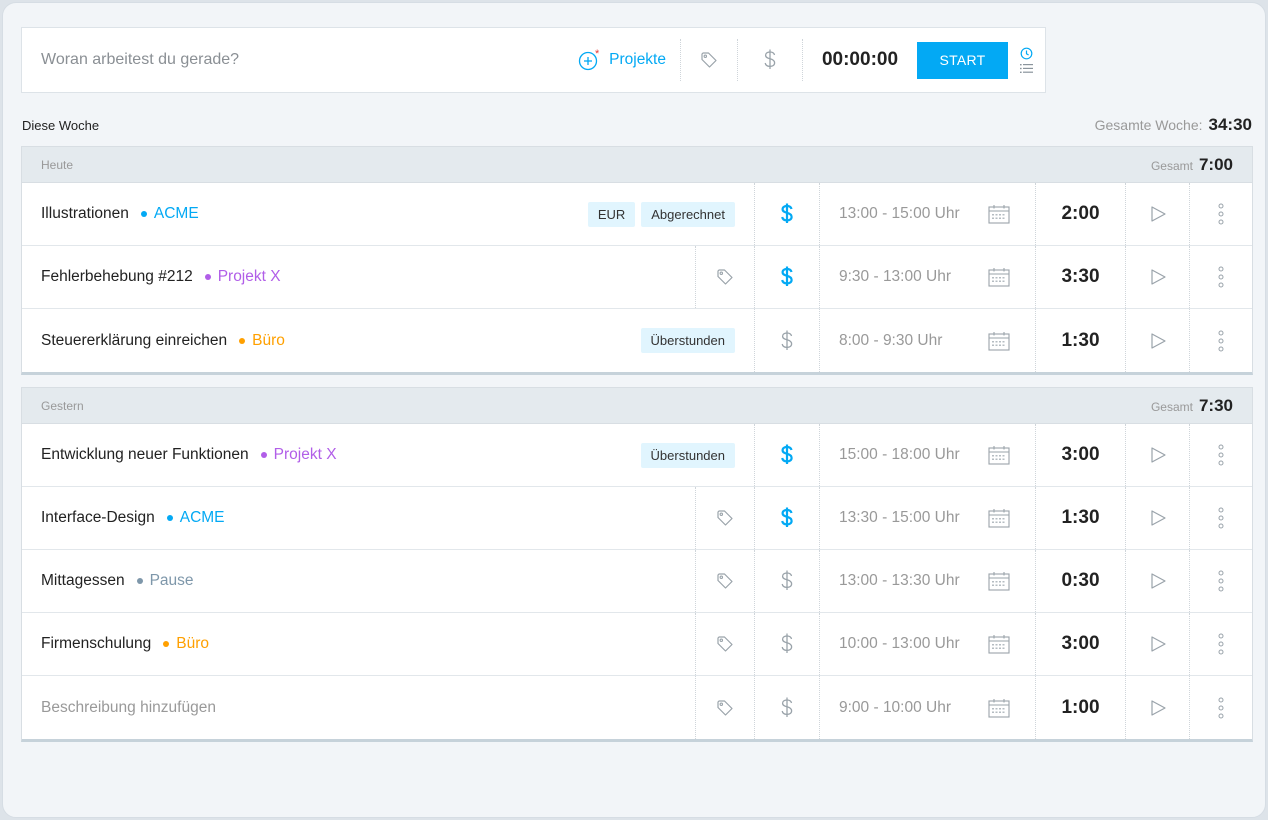 The height and width of the screenshot is (820, 1268). Describe the element at coordinates (1080, 707) in the screenshot. I see `entry-duration: 1:00` at that location.